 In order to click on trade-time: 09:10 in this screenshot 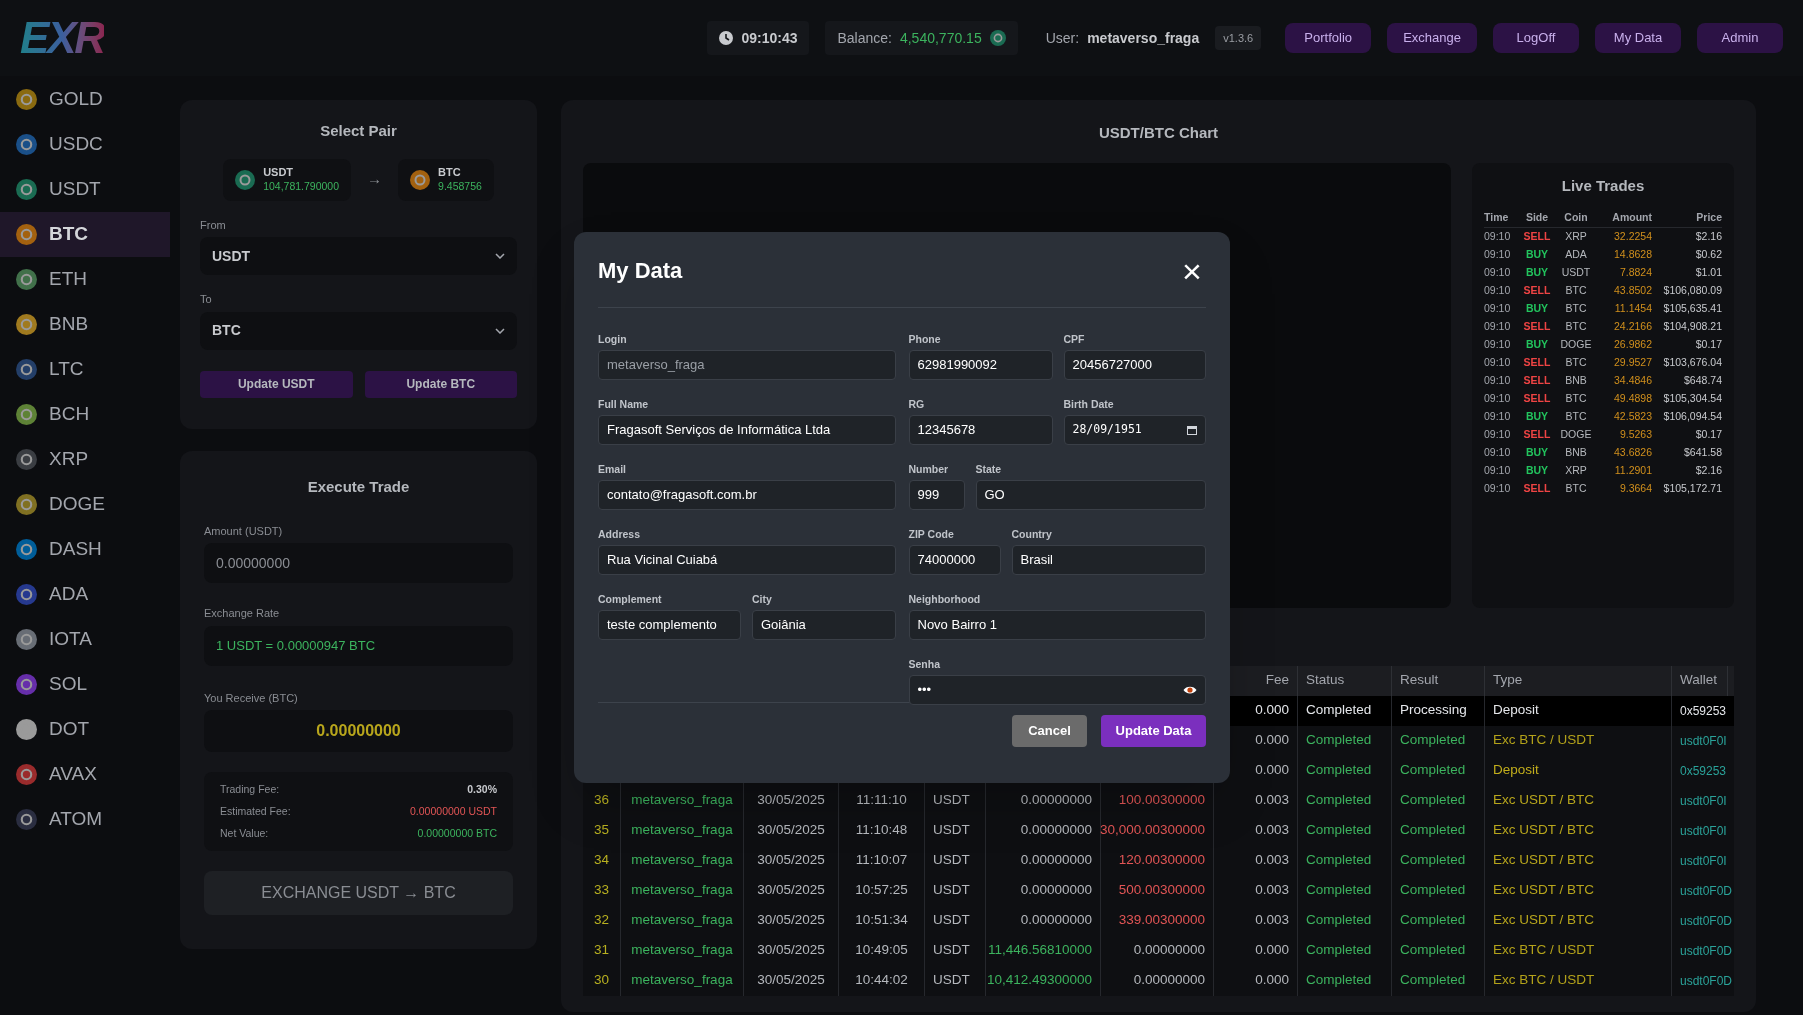, I will do `click(1498, 381)`.